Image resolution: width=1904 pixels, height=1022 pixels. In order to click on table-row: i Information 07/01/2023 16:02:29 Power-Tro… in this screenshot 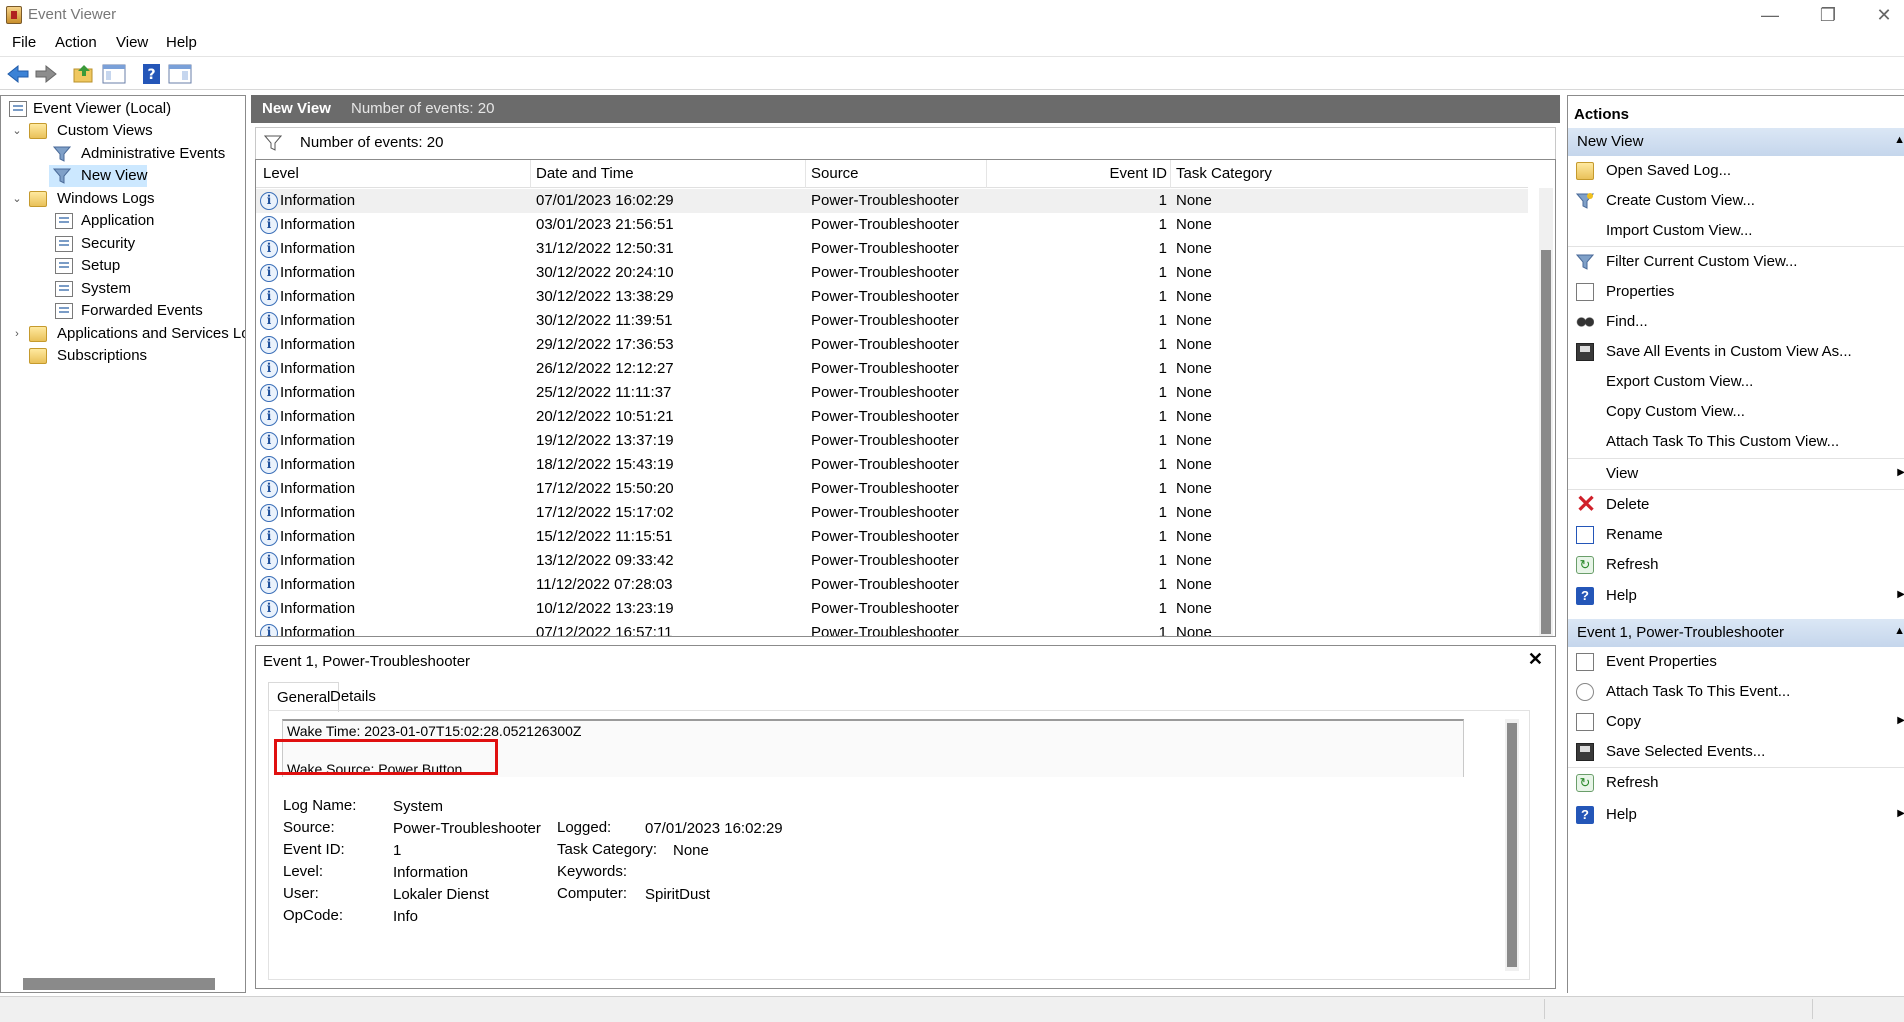, I will do `click(892, 201)`.